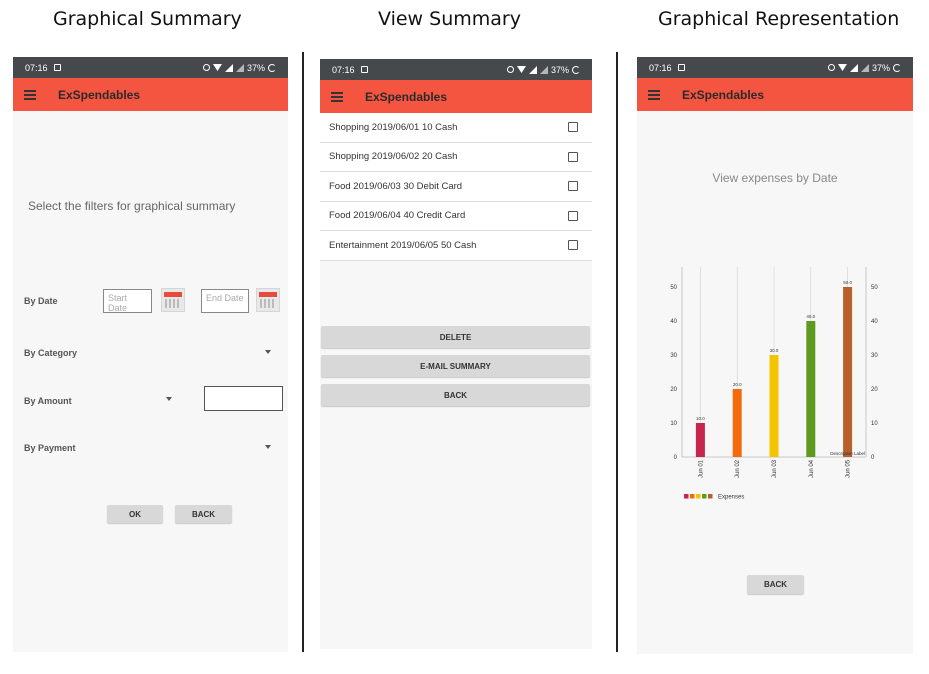  Describe the element at coordinates (455, 366) in the screenshot. I see `email-summary-button: E-MAIL SUMMARY` at that location.